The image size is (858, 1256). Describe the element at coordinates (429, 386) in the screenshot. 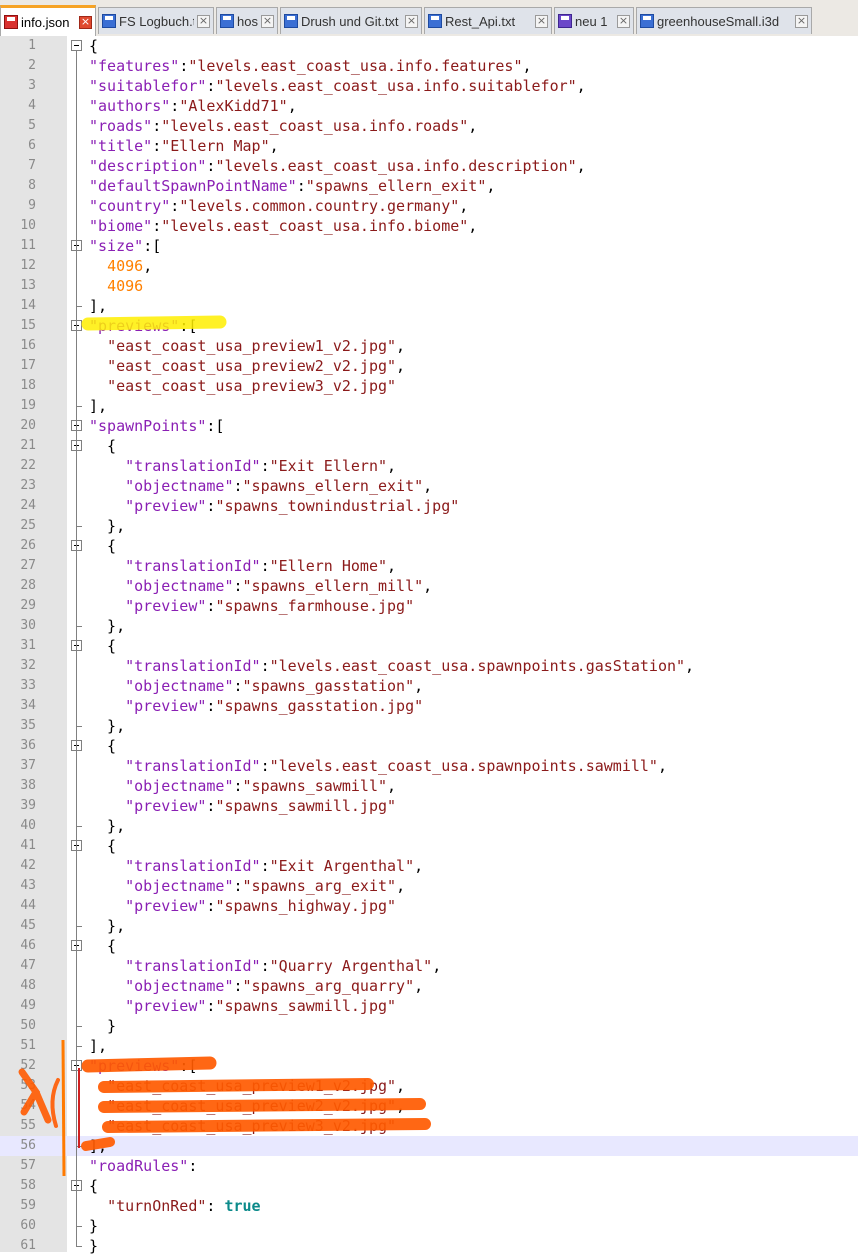

I see `code-line: 18 "east_coast_usa_preview3_v2.jpg"` at that location.